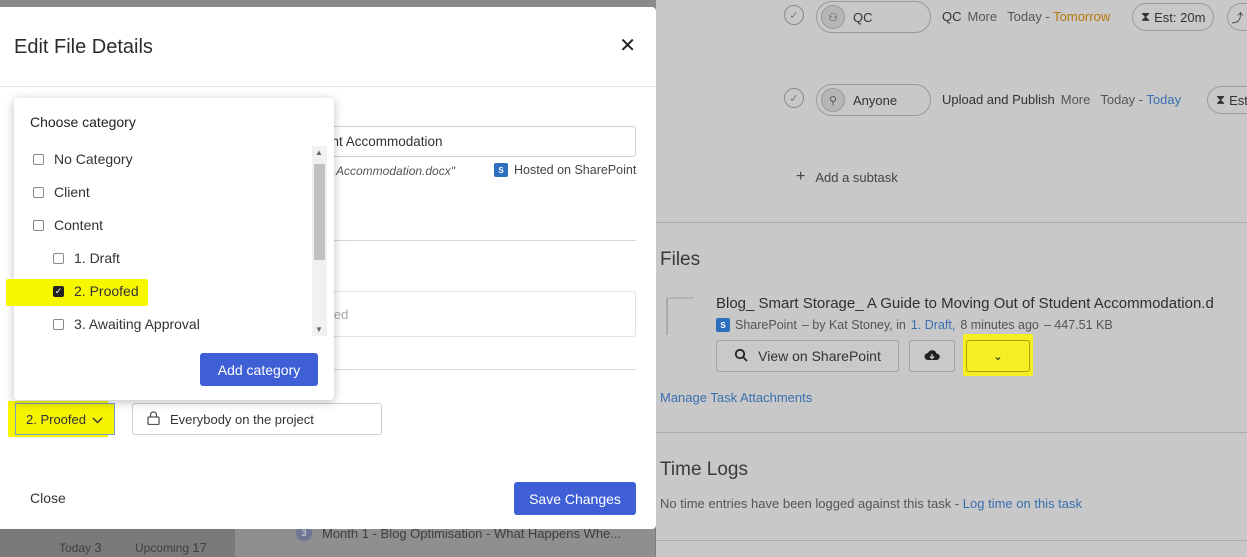 This screenshot has width=1247, height=557. I want to click on view-on-sharepoint-button: View on SharePoint, so click(807, 356).